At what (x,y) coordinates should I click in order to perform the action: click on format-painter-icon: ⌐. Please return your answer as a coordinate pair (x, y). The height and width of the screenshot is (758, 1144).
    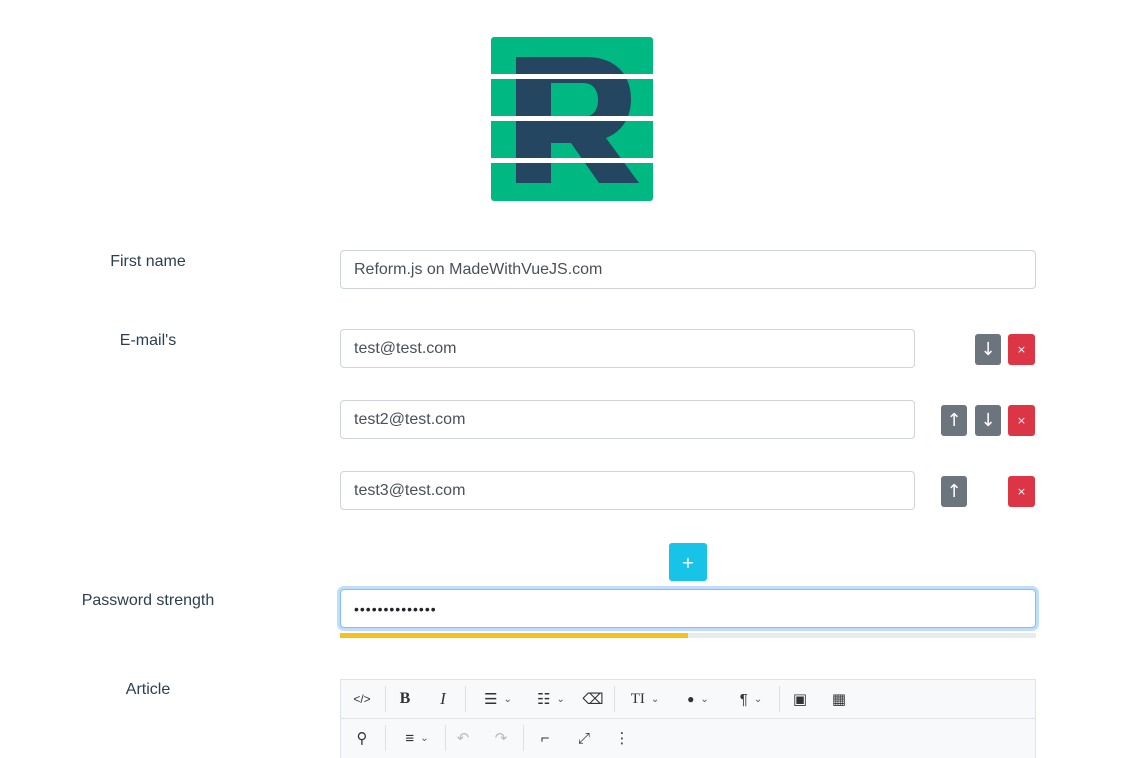
    Looking at the image, I should click on (545, 738).